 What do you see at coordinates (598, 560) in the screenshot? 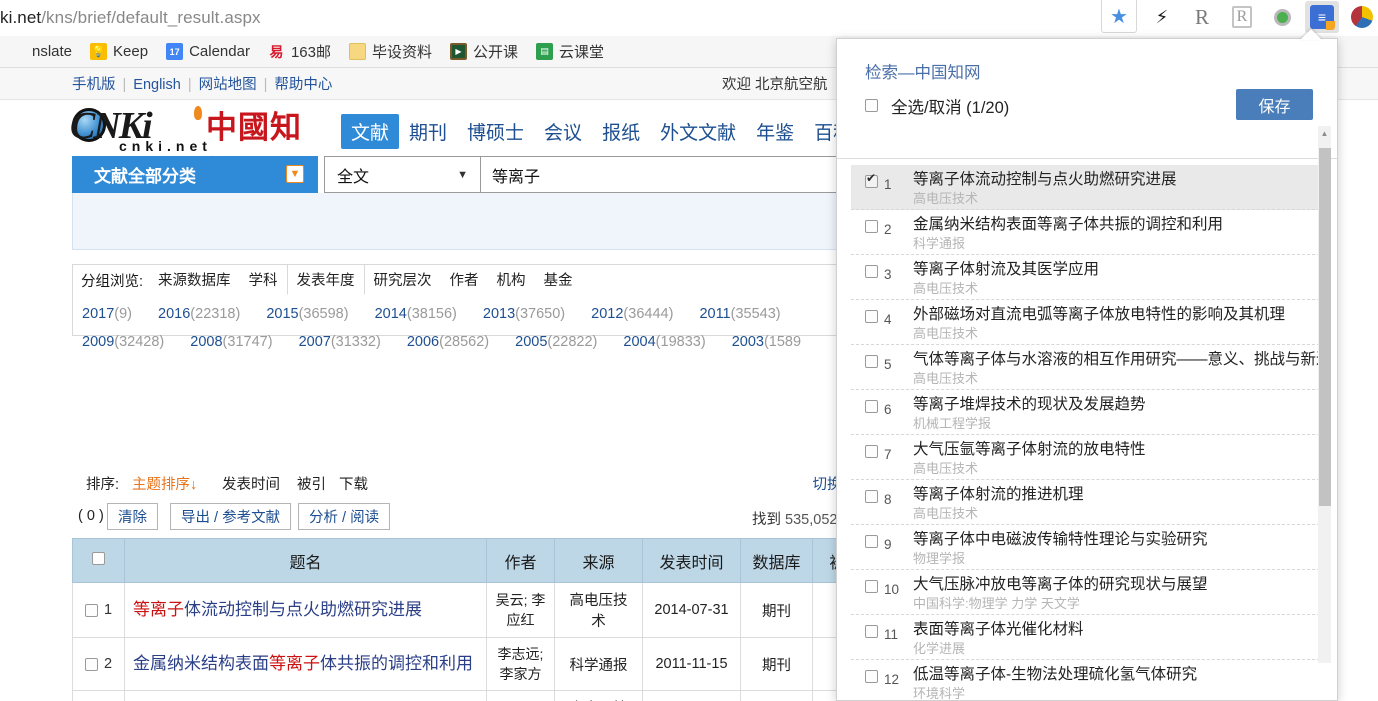
I see `th-source: 来源` at bounding box center [598, 560].